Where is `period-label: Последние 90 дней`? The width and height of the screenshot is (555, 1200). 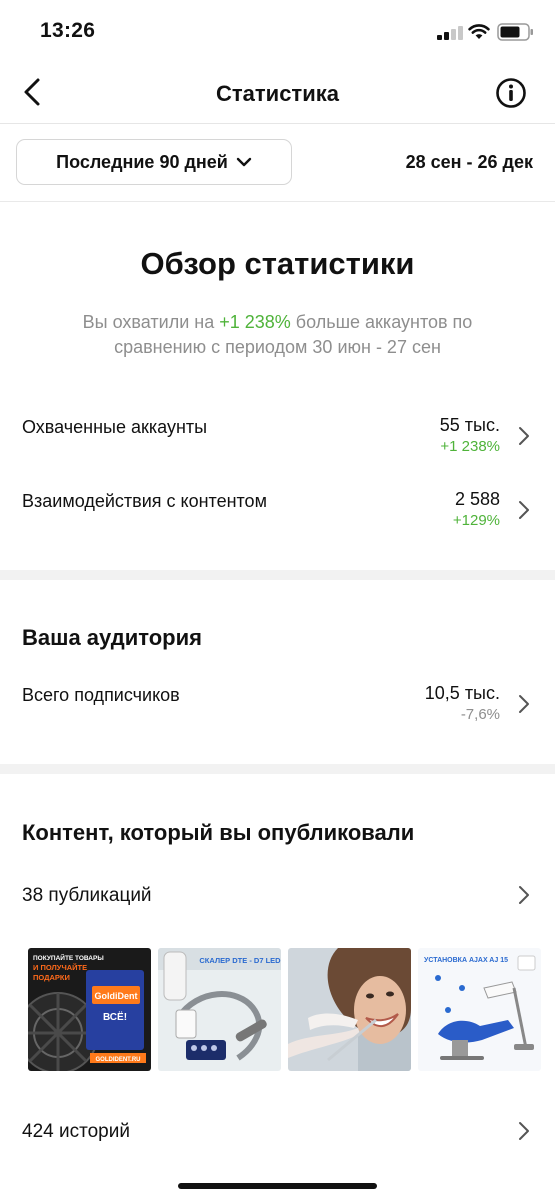
period-label: Последние 90 дней is located at coordinates (142, 161).